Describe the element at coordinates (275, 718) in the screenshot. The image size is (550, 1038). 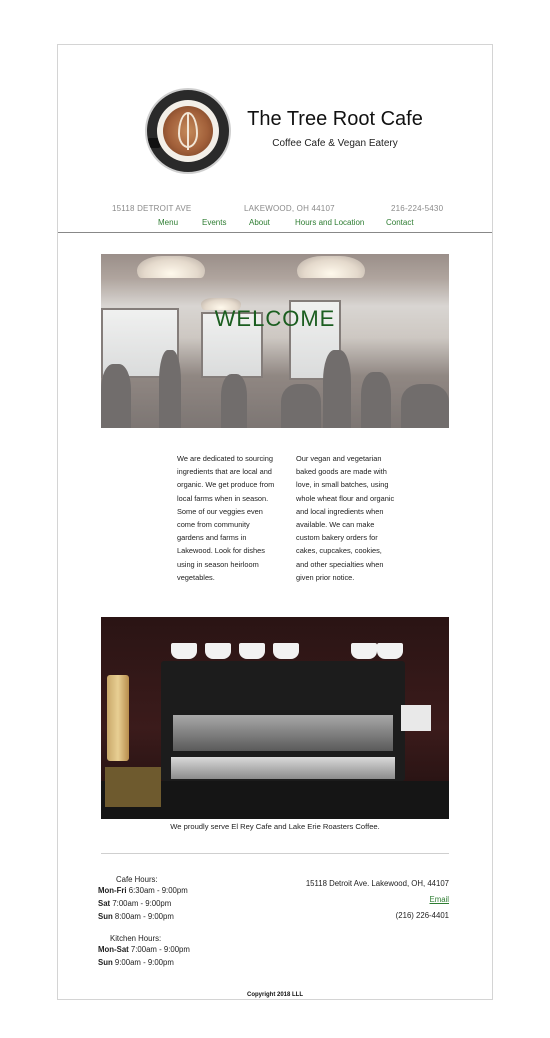
I see `espresso-machine-image` at that location.